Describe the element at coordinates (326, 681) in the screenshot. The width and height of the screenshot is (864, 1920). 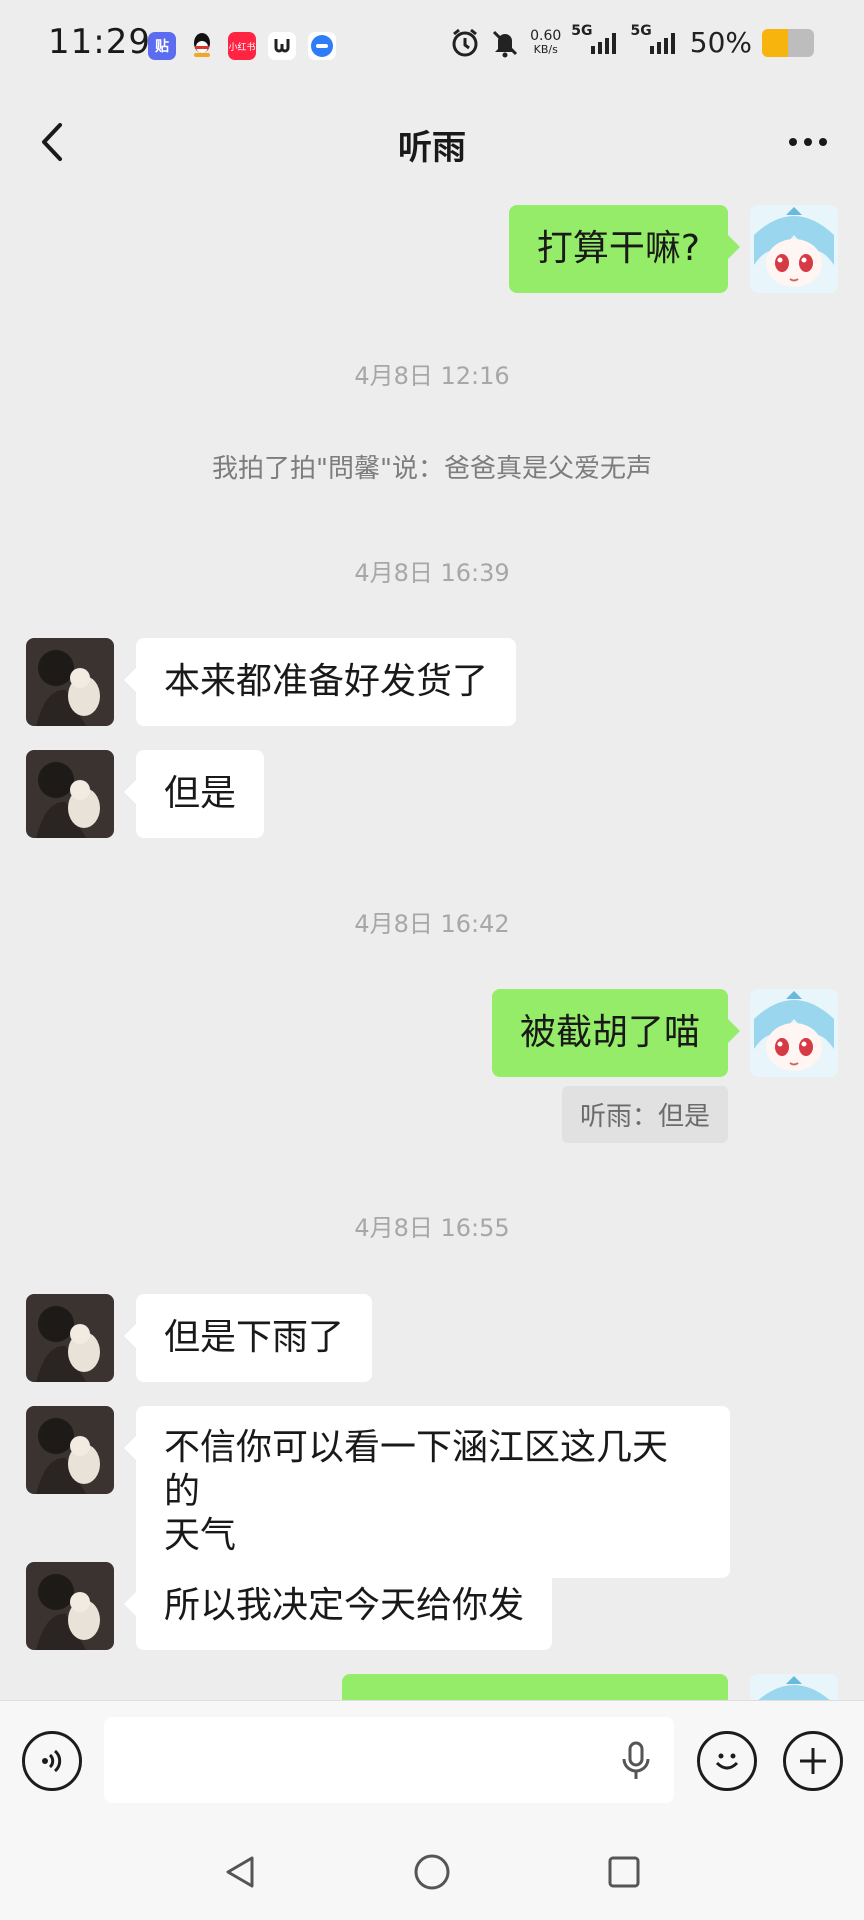
I see `message-text: 本来都准备好发货了` at that location.